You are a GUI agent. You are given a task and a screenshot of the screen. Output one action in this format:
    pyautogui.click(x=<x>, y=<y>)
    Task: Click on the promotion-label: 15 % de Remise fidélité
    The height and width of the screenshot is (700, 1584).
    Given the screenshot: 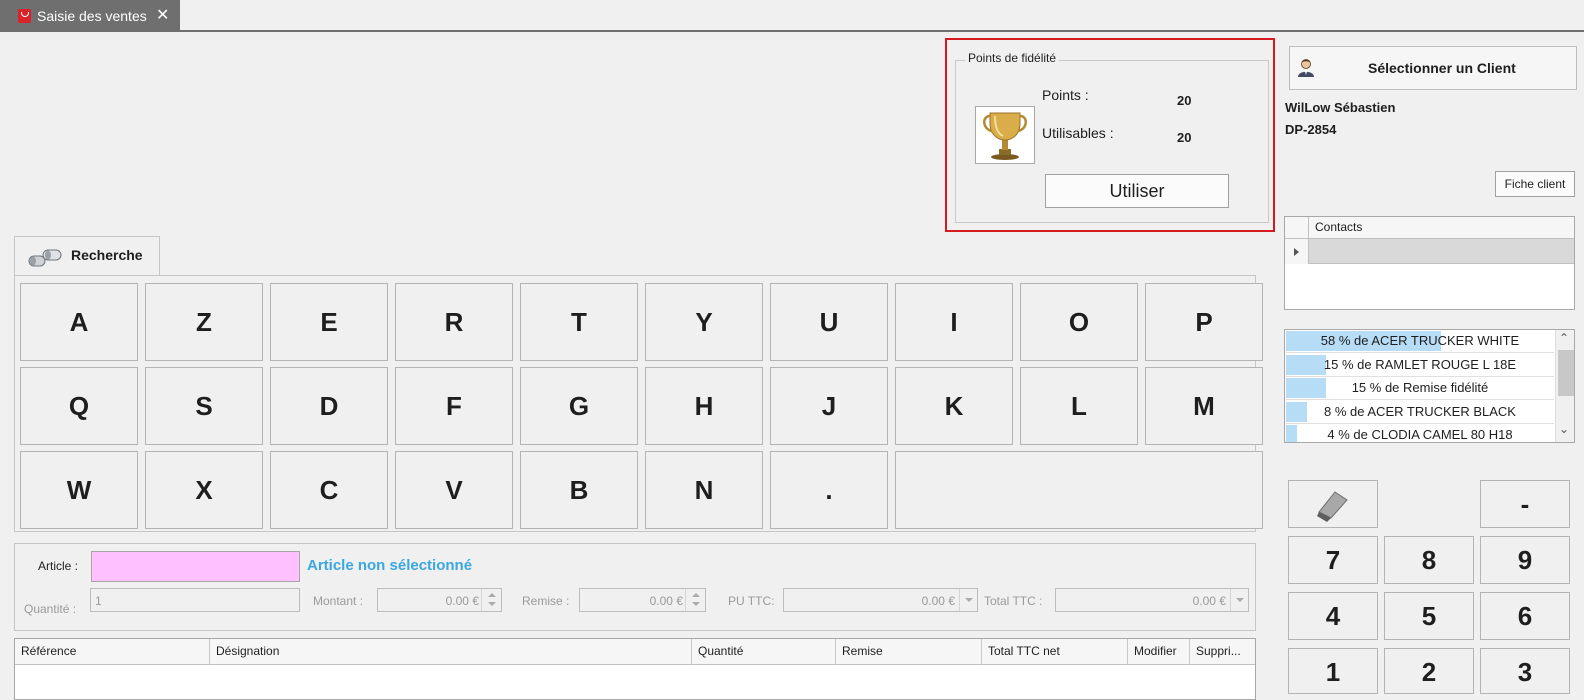 What is the action you would take?
    pyautogui.click(x=1420, y=387)
    